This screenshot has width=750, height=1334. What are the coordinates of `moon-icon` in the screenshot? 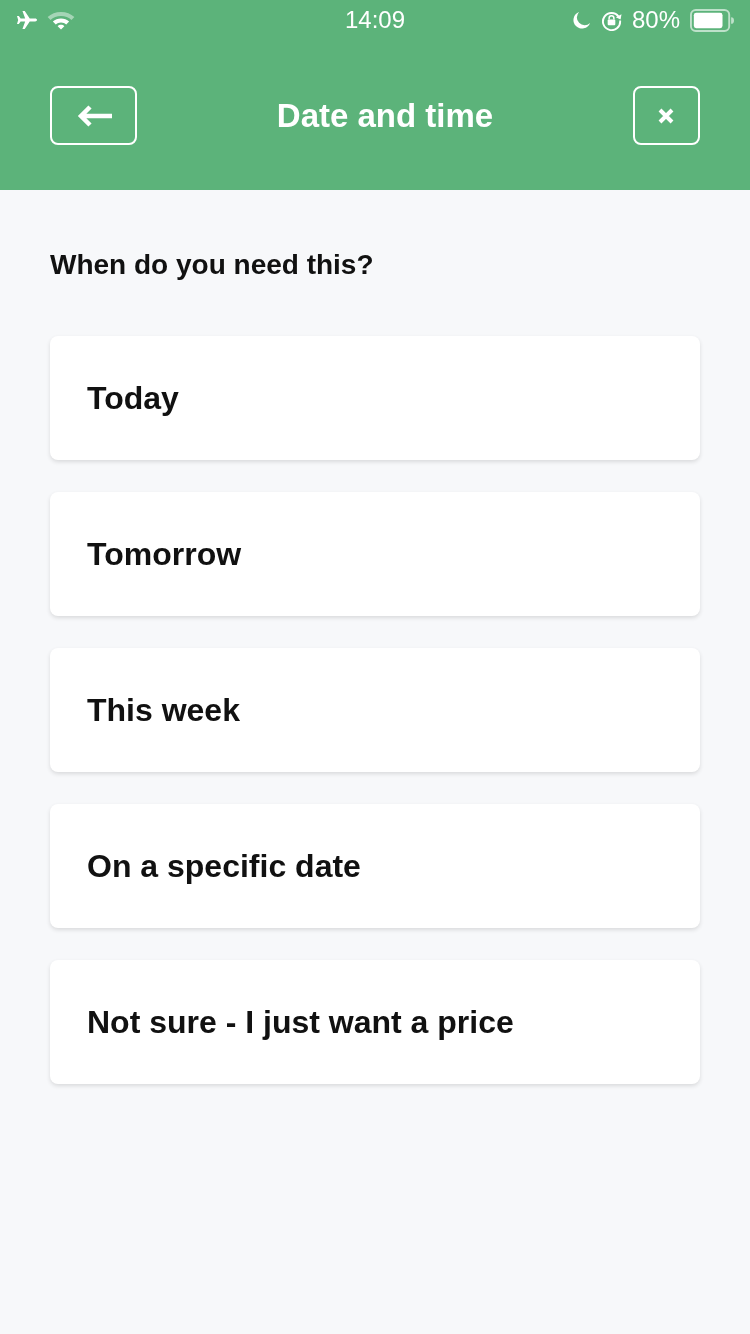 It's located at (581, 20).